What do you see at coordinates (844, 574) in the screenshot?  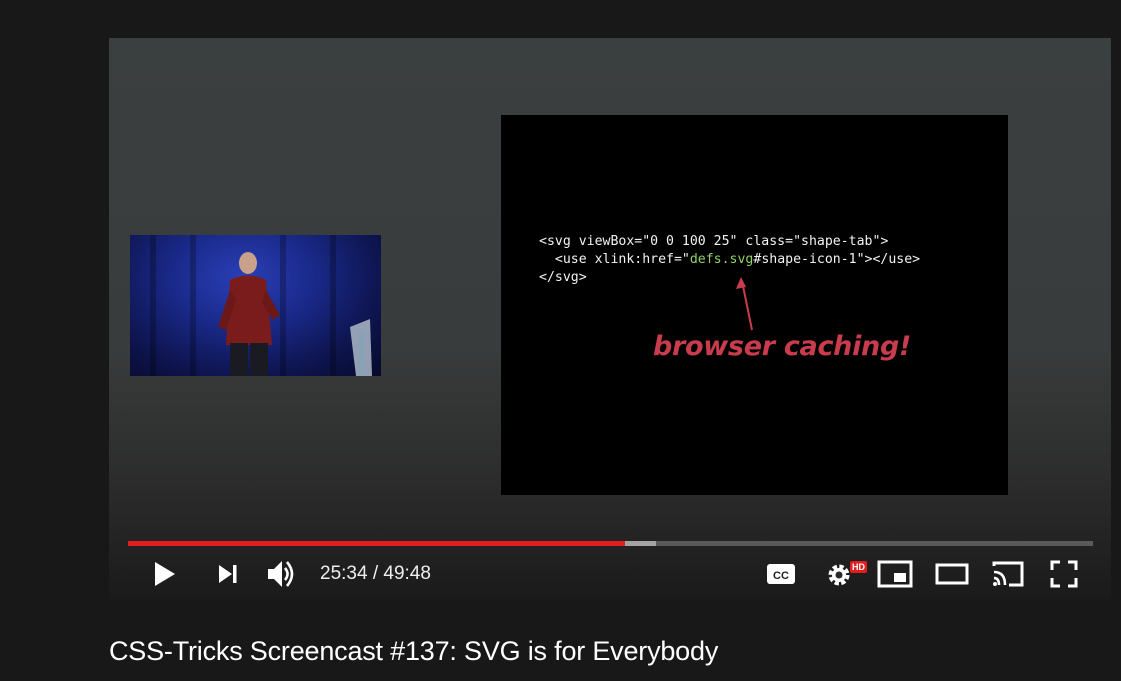 I see `settings-button: HD` at bounding box center [844, 574].